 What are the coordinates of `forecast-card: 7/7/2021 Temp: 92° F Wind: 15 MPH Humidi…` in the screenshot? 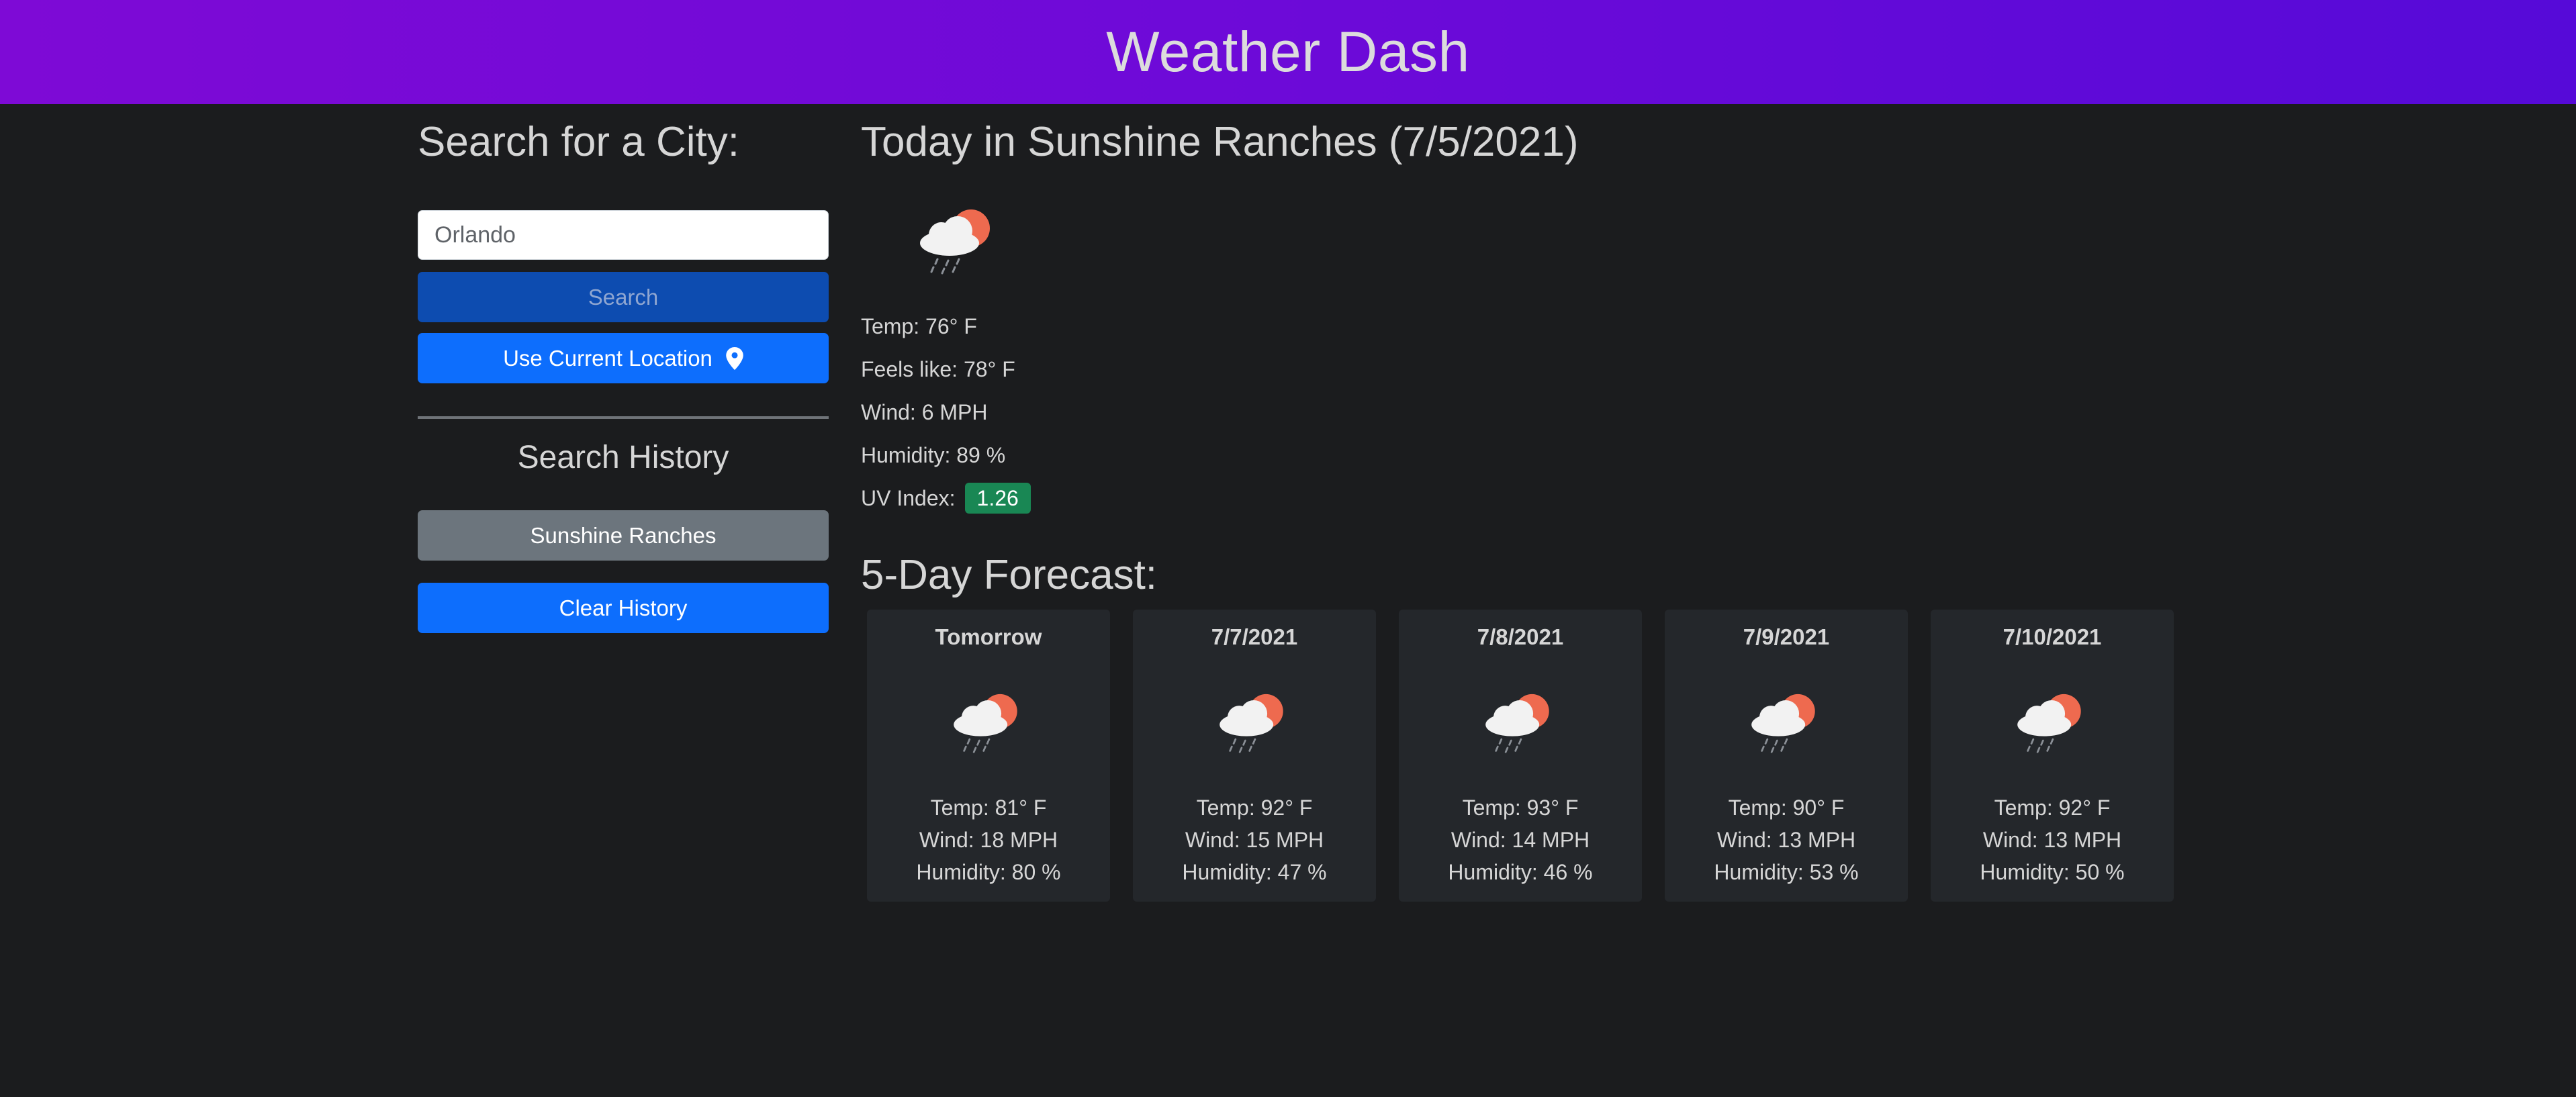 It's located at (1254, 756).